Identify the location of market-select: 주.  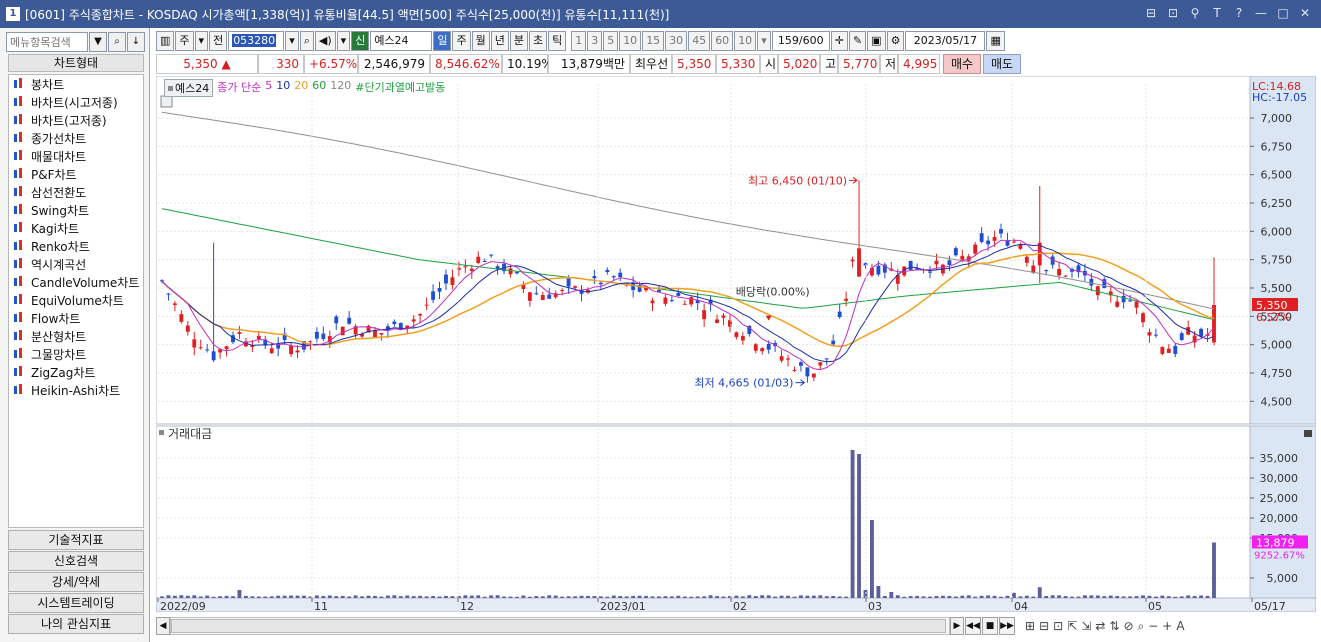
(184, 41).